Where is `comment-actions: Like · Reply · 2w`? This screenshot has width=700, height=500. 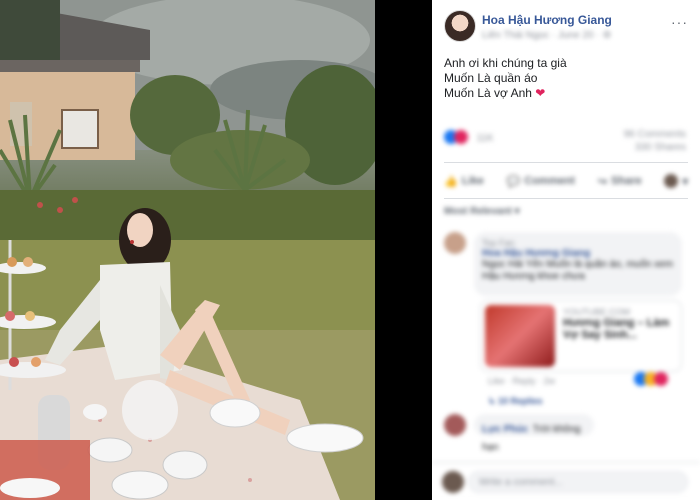 comment-actions: Like · Reply · 2w is located at coordinates (521, 381).